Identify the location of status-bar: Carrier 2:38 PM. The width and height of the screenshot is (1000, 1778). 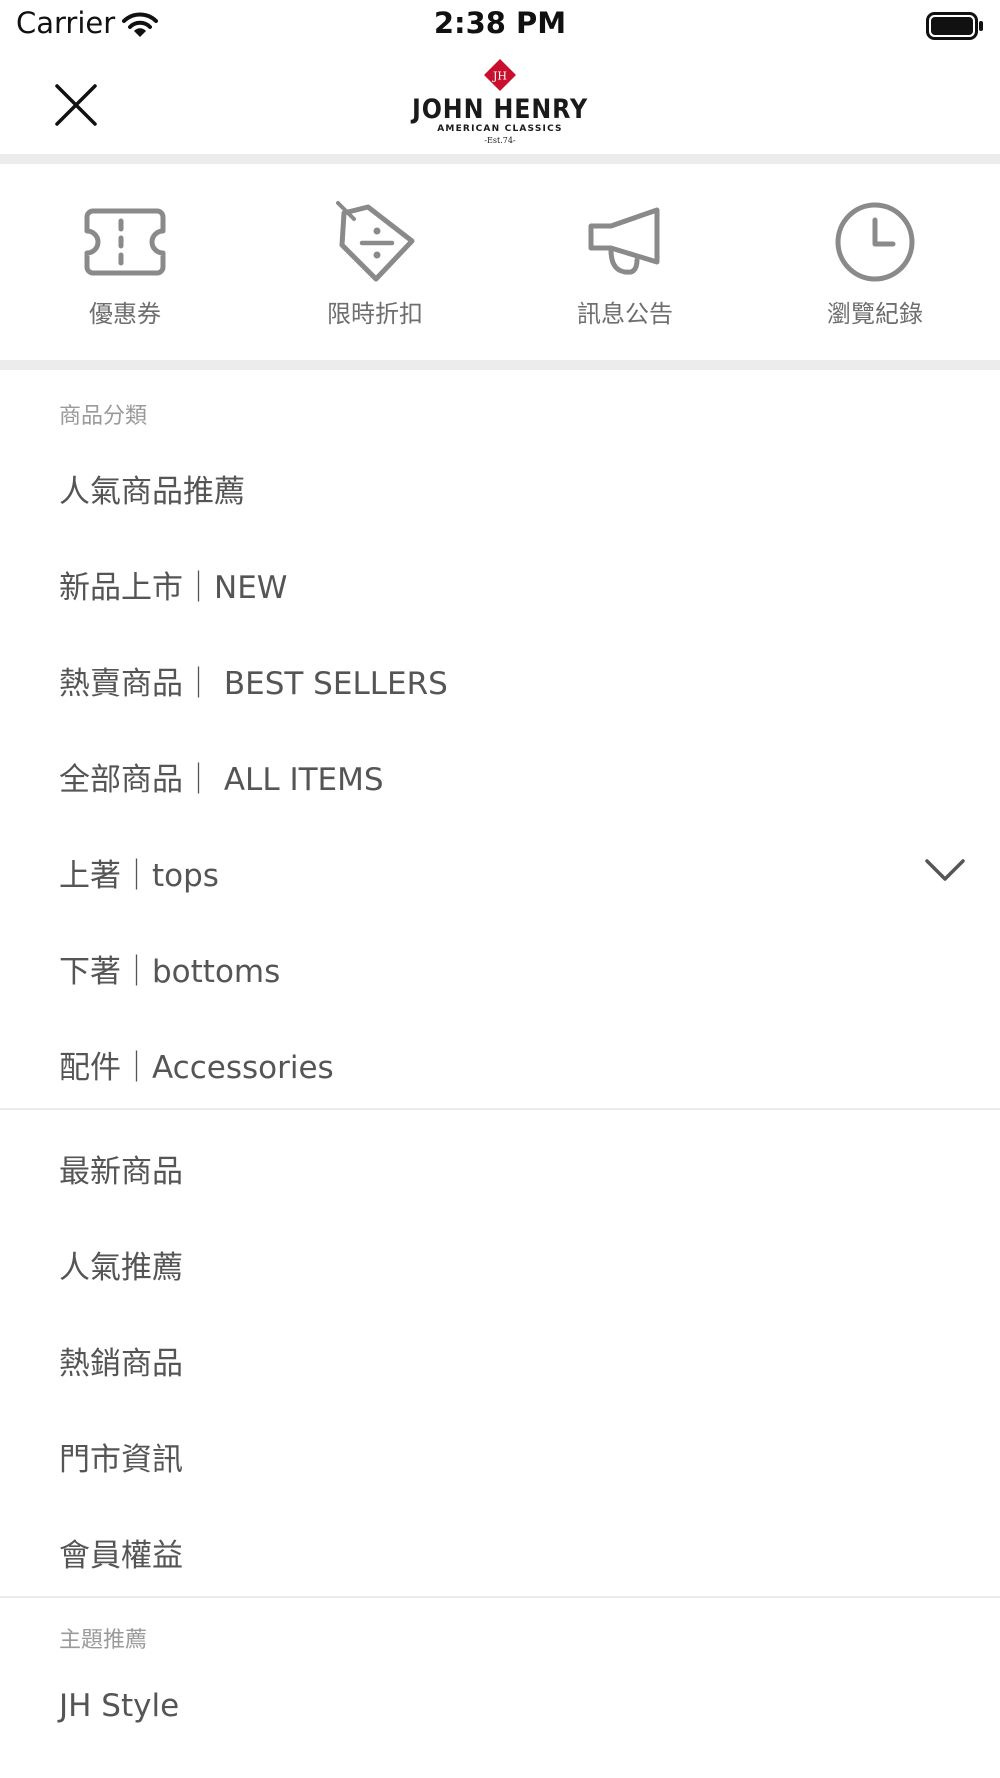
(500, 26).